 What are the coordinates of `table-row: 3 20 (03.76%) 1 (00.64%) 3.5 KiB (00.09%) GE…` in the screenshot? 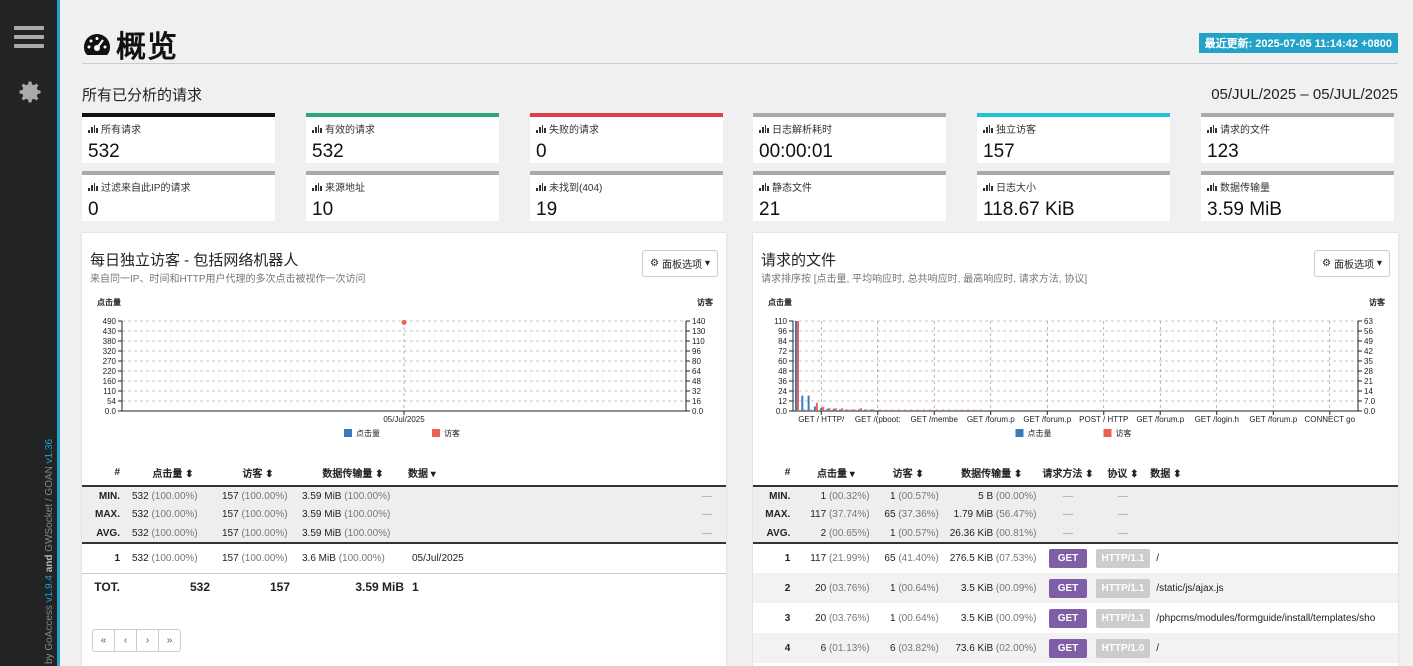 It's located at (1075, 618).